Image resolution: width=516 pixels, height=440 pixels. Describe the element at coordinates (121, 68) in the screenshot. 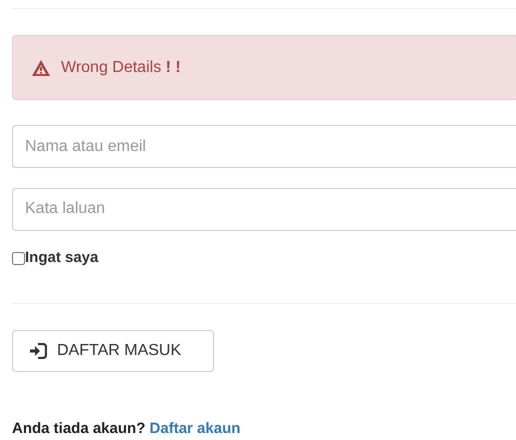

I see `alert-message: Wrong Details ! !` at that location.